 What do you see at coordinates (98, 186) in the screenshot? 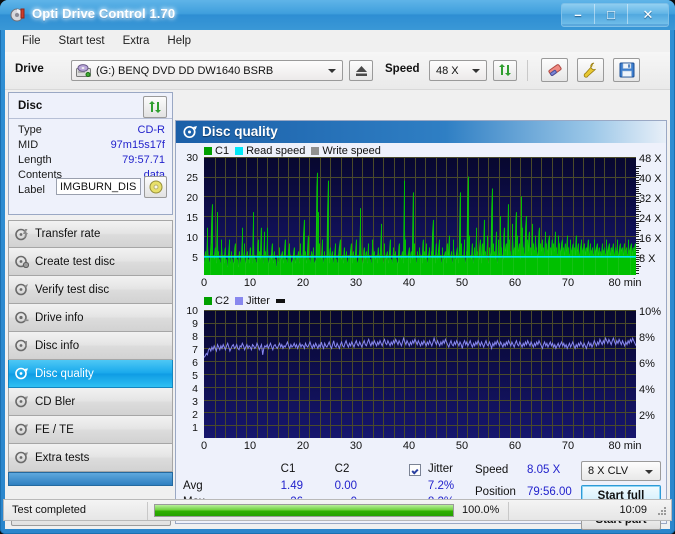
I see `disc-label-input: IMGBURN_DIS` at bounding box center [98, 186].